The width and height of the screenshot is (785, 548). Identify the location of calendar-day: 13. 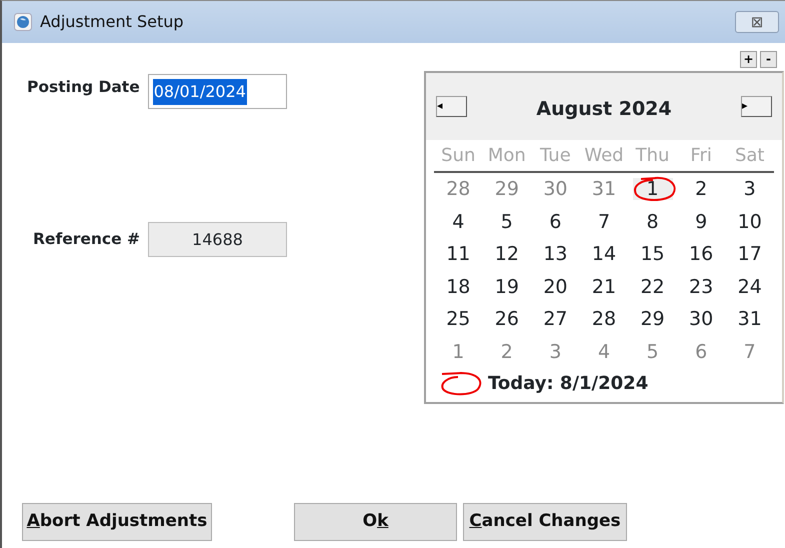
(555, 254).